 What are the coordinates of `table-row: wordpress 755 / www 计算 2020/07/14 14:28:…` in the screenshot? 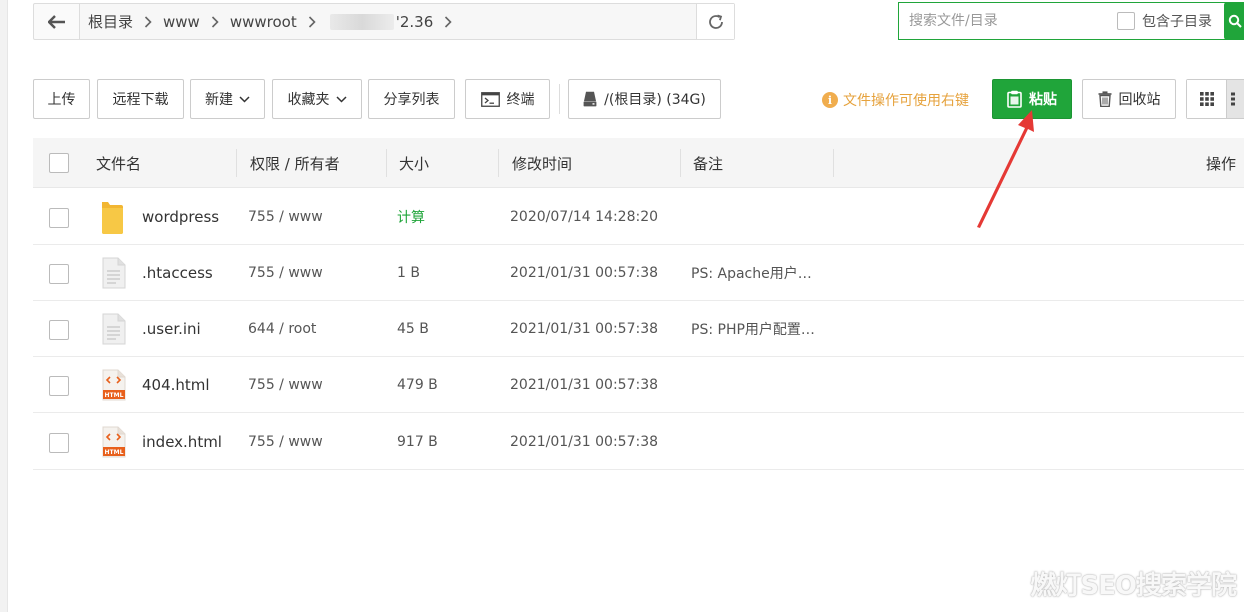 It's located at (638, 217).